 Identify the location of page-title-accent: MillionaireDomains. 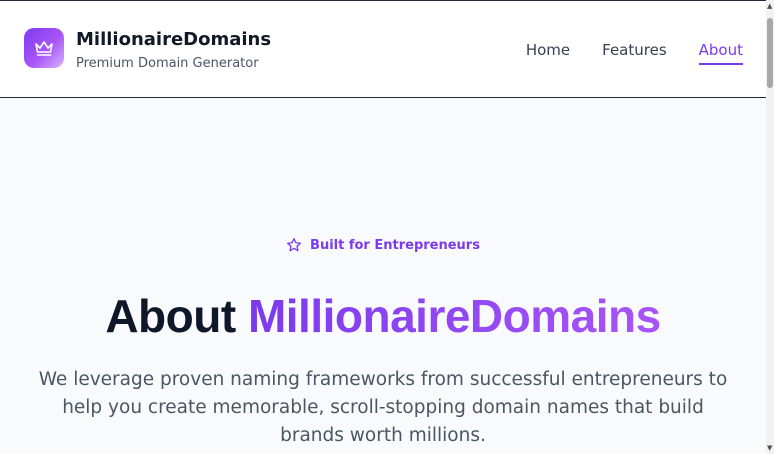
(454, 316).